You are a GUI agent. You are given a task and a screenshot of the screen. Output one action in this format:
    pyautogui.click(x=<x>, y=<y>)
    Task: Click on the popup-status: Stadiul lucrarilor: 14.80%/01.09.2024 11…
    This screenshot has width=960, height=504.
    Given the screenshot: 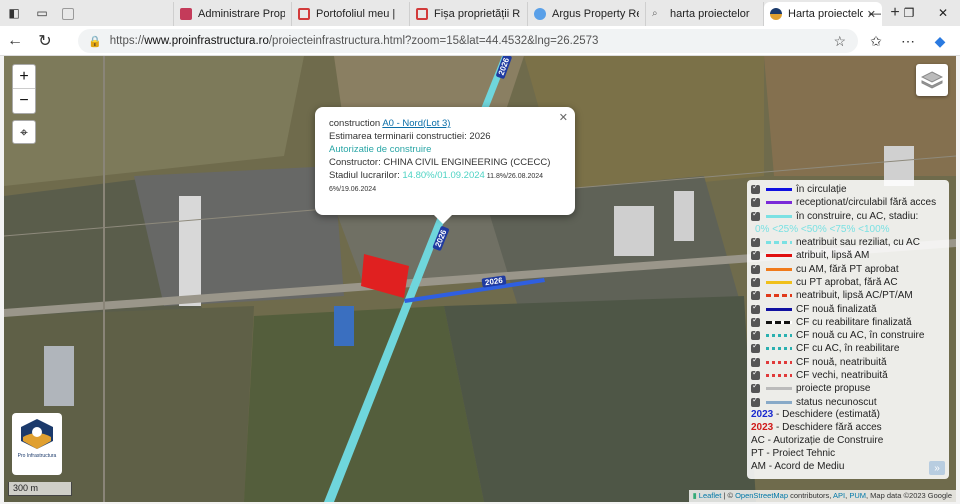 What is the action you would take?
    pyautogui.click(x=436, y=175)
    